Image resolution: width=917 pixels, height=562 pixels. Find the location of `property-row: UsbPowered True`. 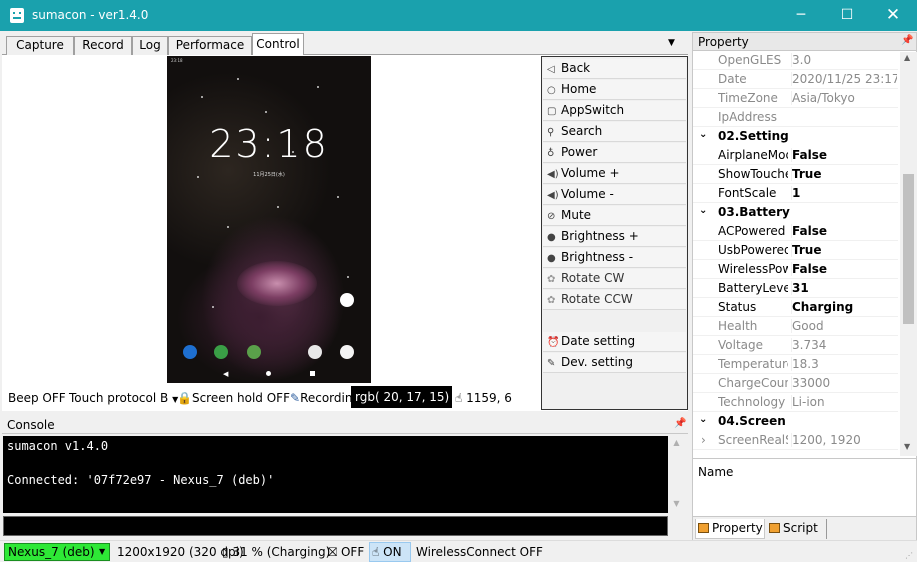

property-row: UsbPowered True is located at coordinates (795, 250).